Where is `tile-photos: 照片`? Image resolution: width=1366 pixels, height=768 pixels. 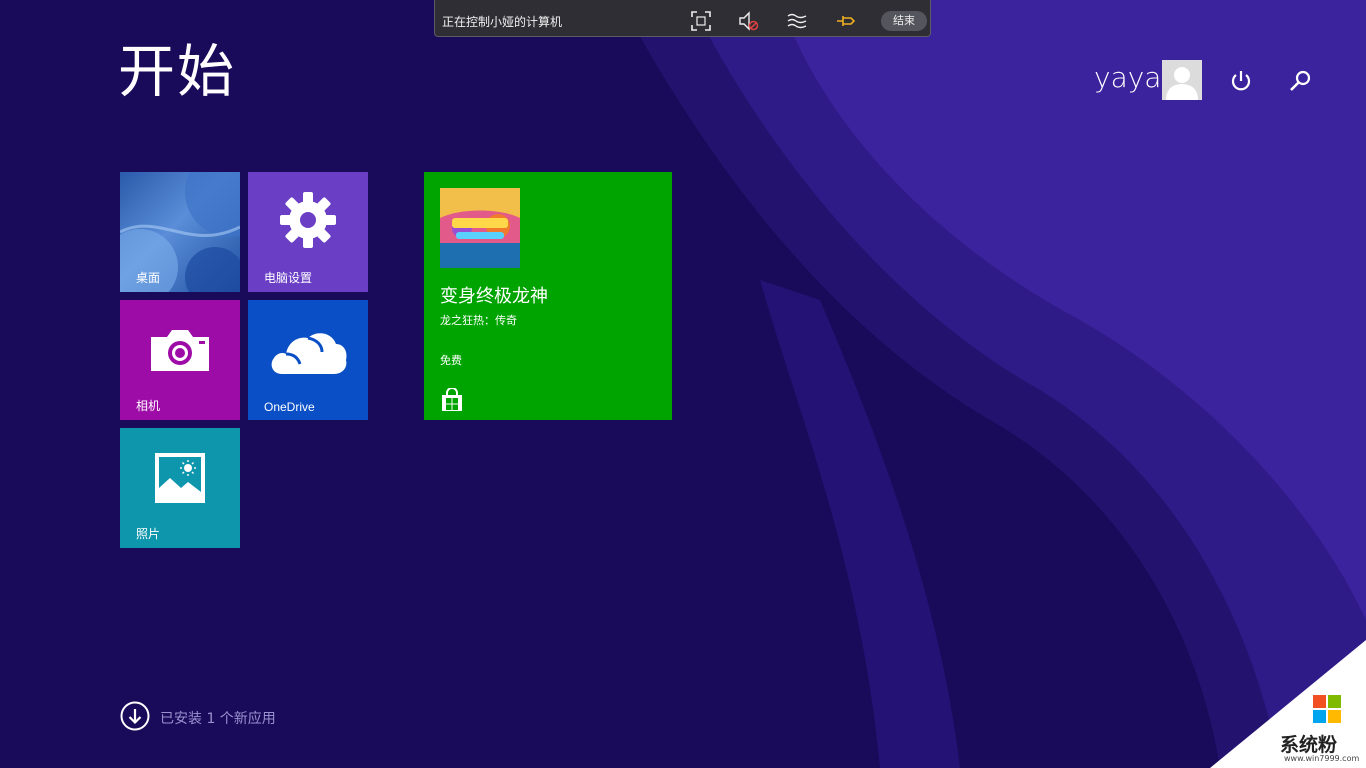
tile-photos: 照片 is located at coordinates (180, 488).